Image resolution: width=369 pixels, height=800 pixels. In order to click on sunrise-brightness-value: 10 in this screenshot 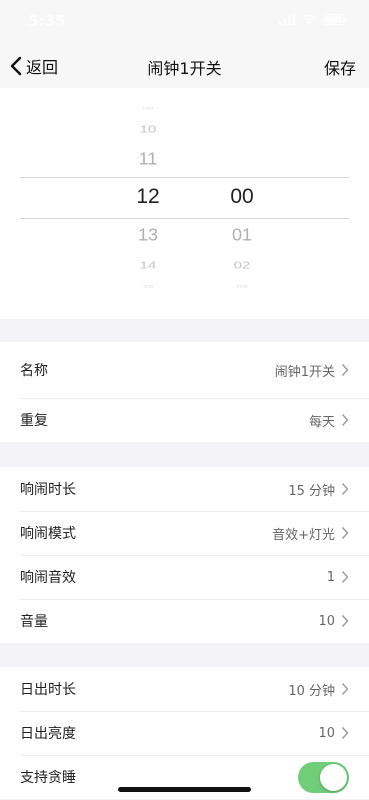, I will do `click(326, 733)`.